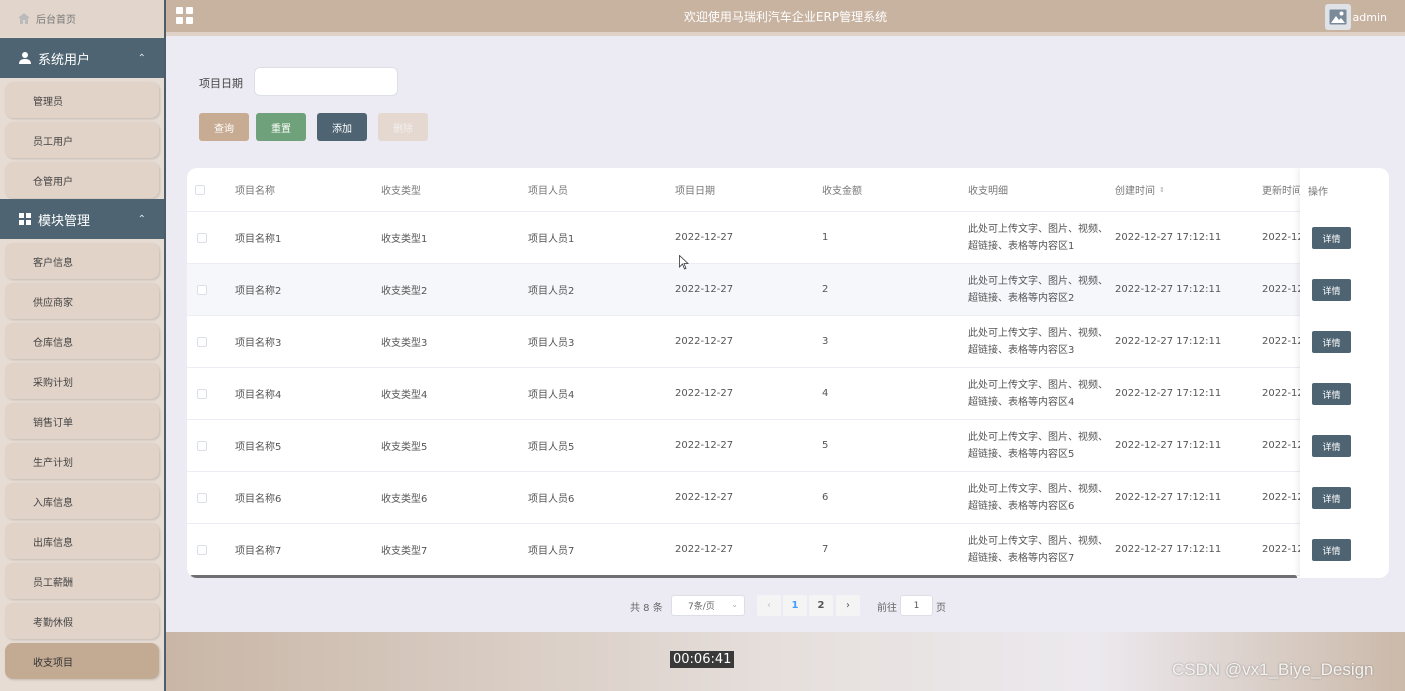 The width and height of the screenshot is (1405, 691). Describe the element at coordinates (785, 16) in the screenshot. I see `page-title: 欢迎使用马瑞利汽车企业ERP管理系统` at that location.